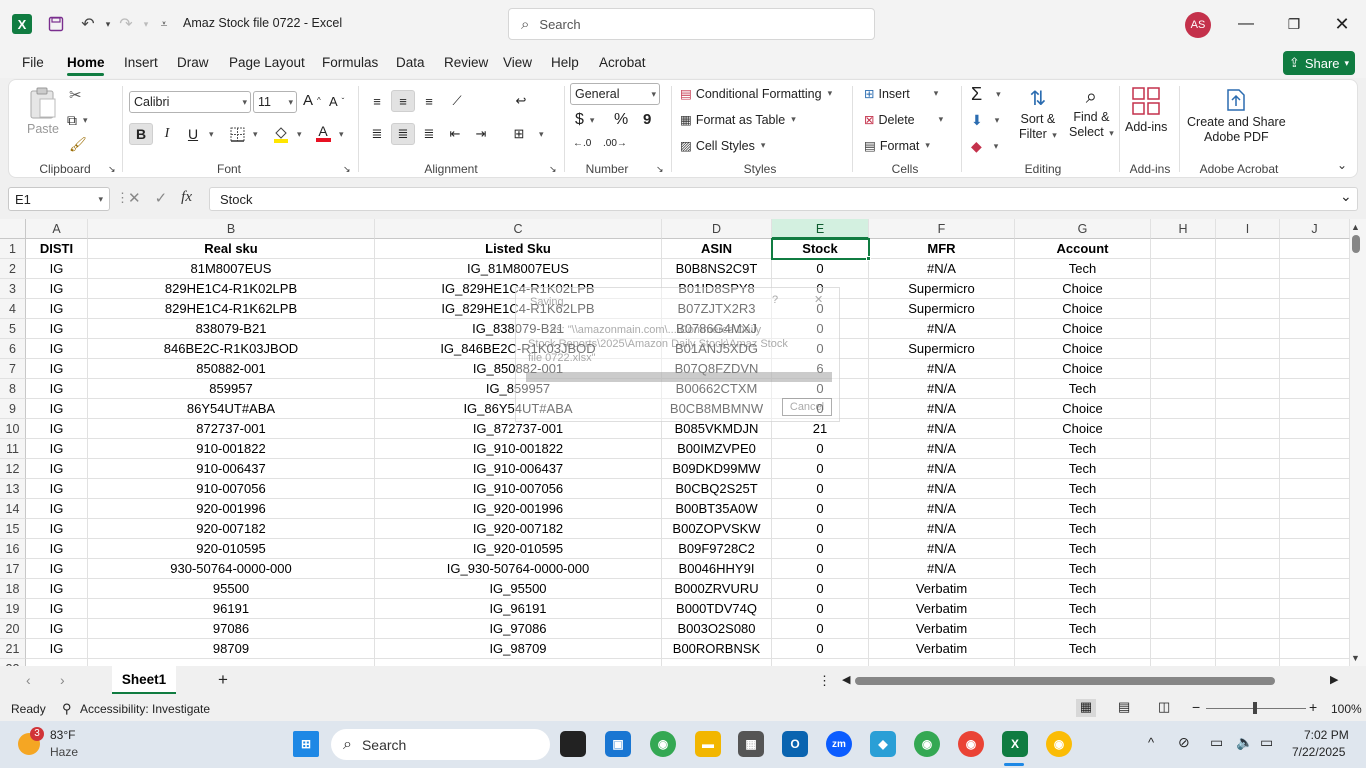  I want to click on next-sheet-icon: ›, so click(62, 680).